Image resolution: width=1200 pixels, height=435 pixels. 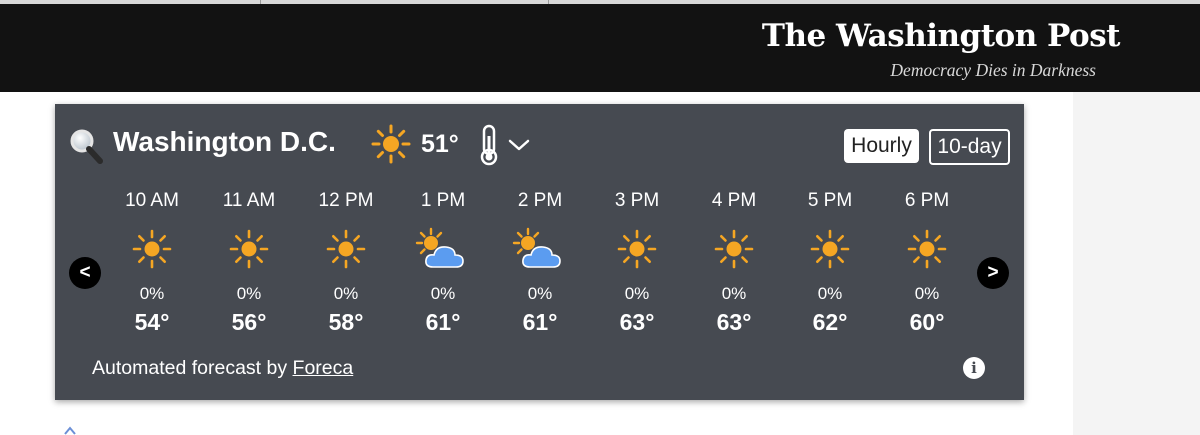 I want to click on credit-text: Automated forecast by, so click(x=192, y=368).